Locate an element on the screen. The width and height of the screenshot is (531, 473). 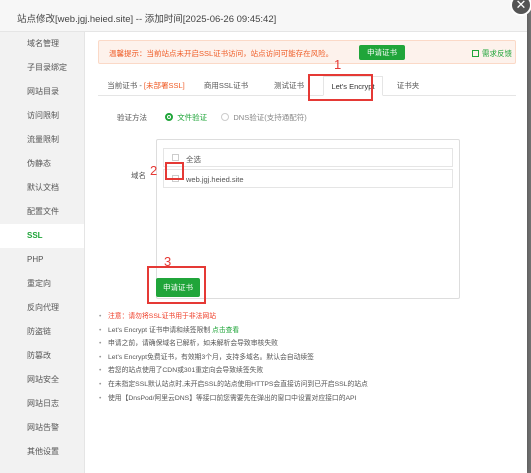
note-dns-resolve: 申请之前，请确保域名已解析，如未解析会导致审核失败 is located at coordinates (308, 344).